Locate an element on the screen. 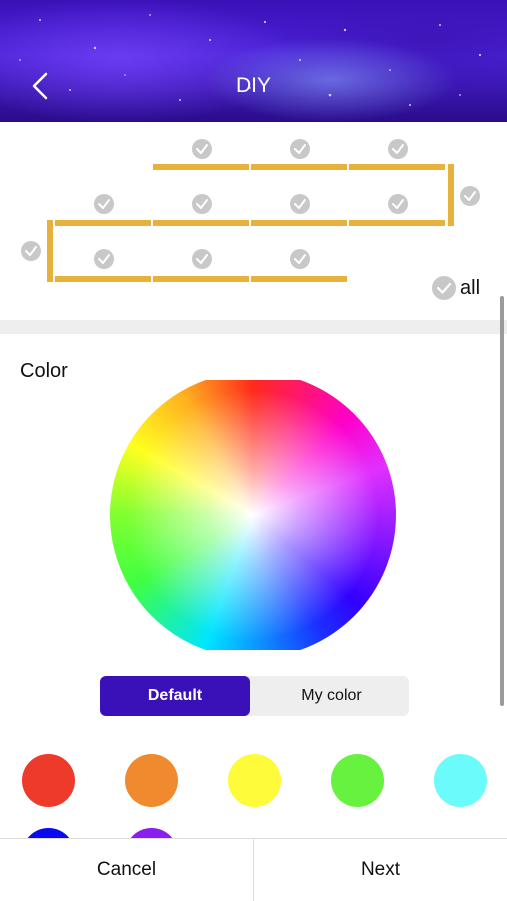  color-mode-segmented-control: Default My color is located at coordinates (254, 696).